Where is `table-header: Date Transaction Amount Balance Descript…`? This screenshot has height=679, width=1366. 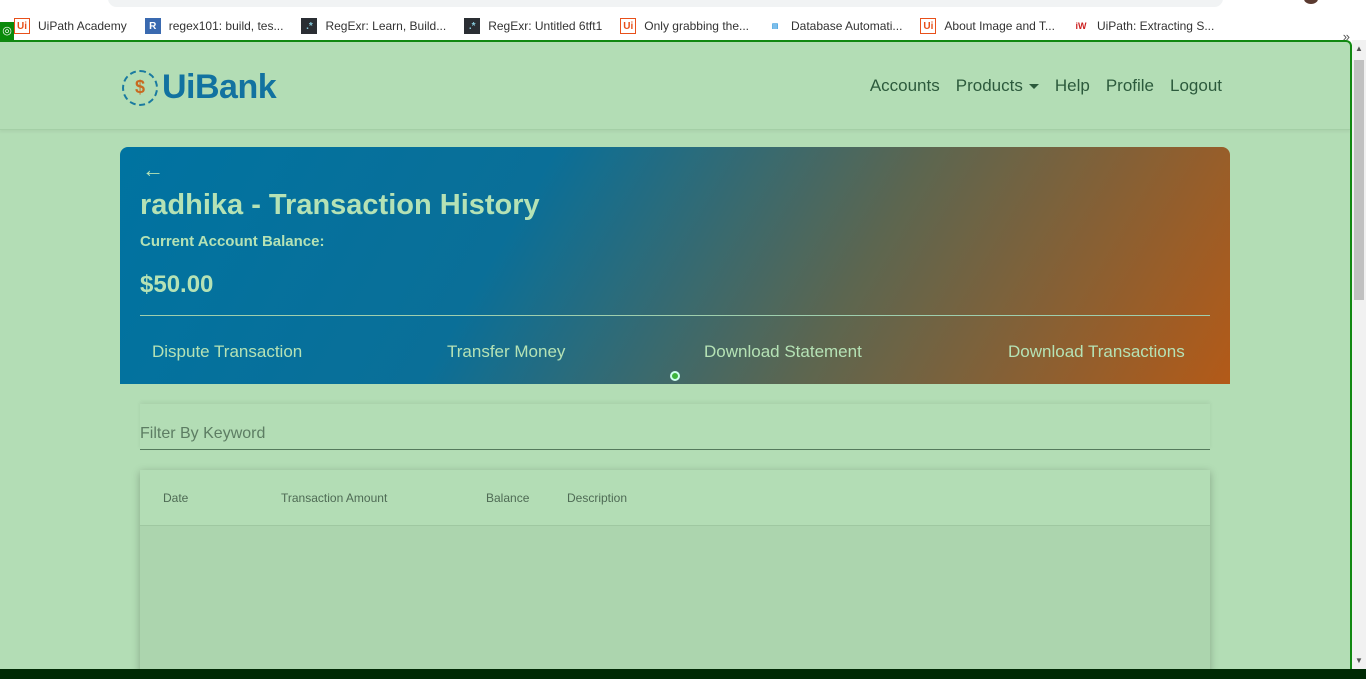
table-header: Date Transaction Amount Balance Descript… is located at coordinates (675, 498).